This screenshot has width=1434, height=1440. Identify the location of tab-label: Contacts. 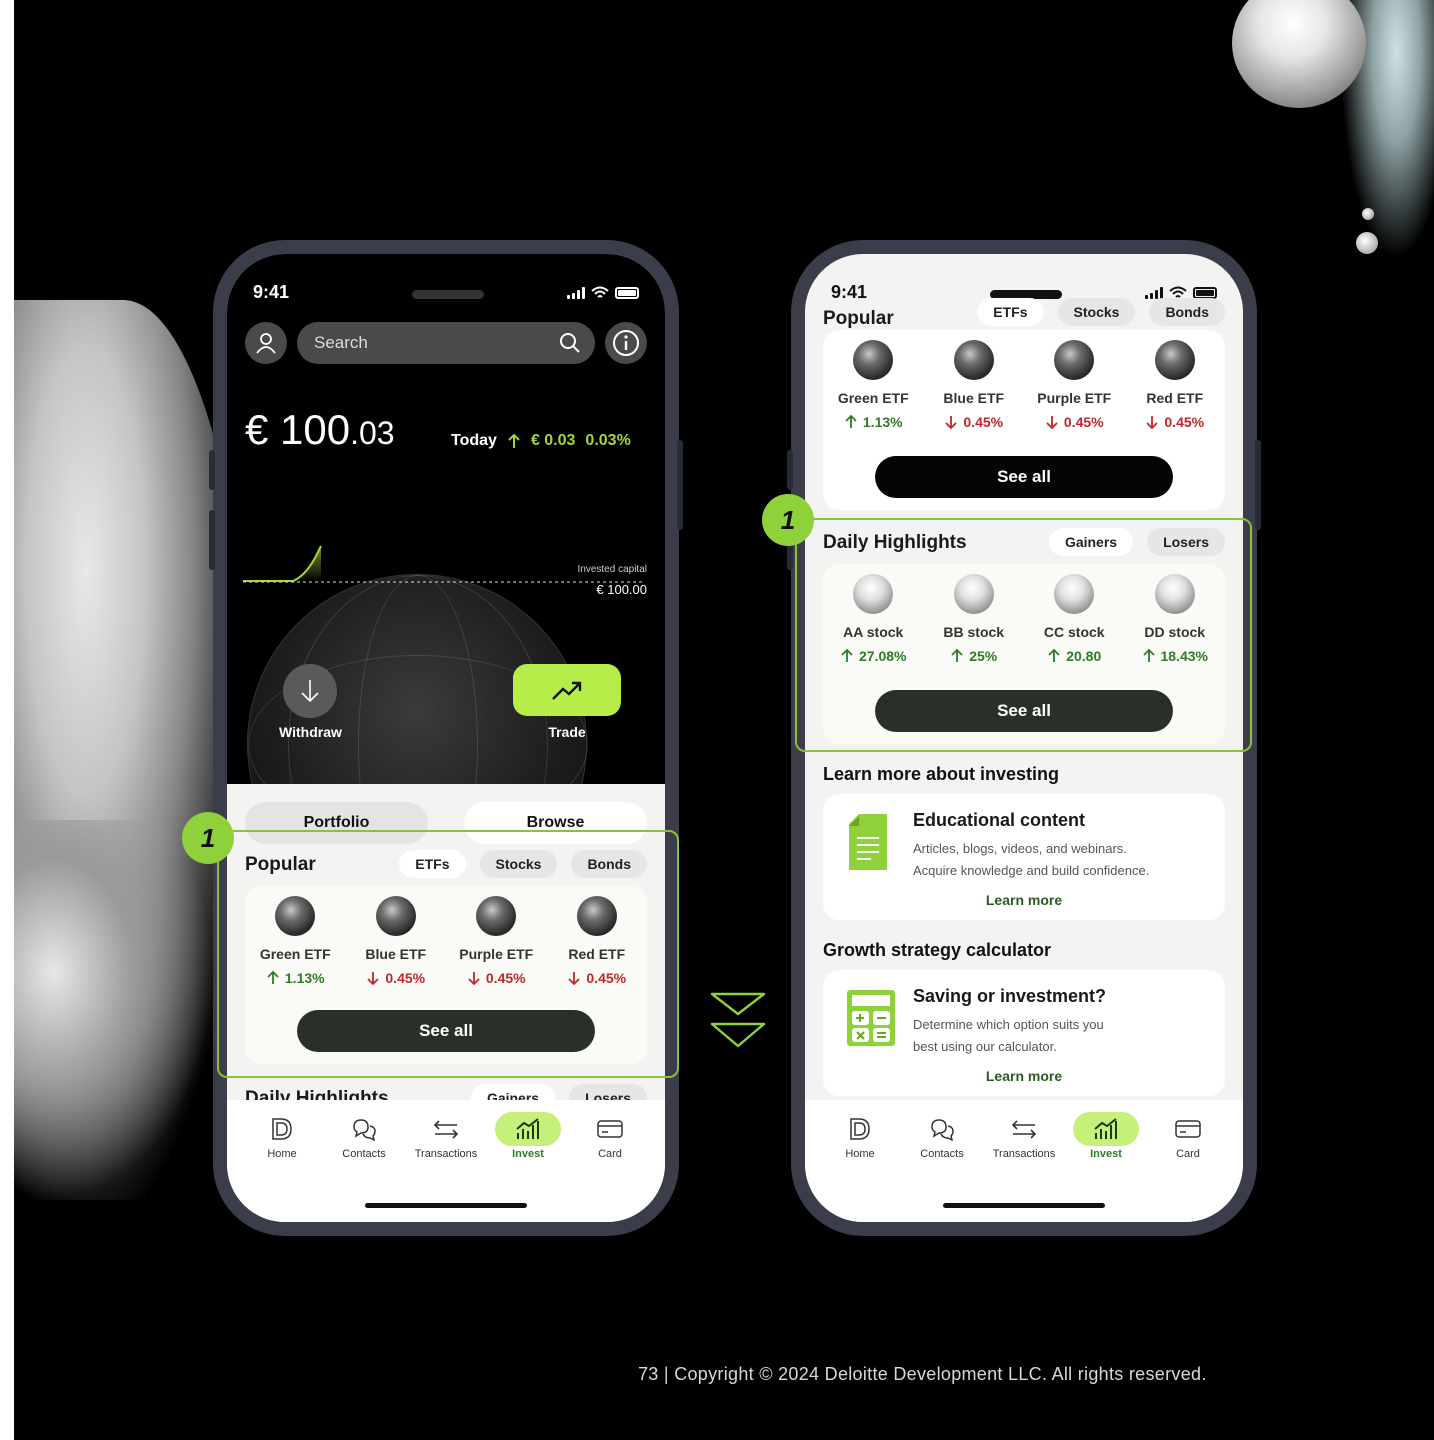
(942, 1154).